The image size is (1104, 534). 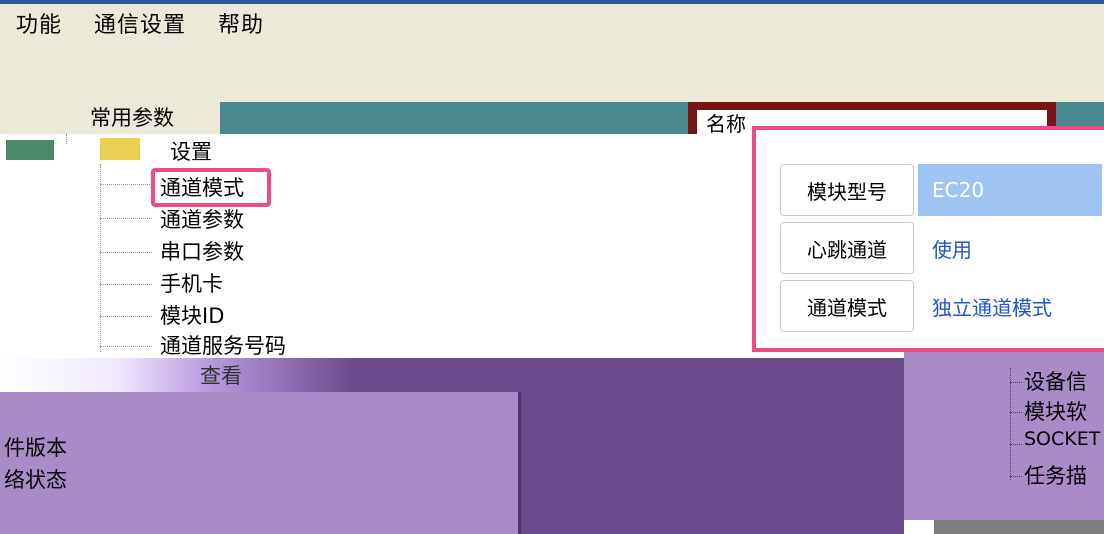 I want to click on grid-value: EC20, so click(x=1010, y=190).